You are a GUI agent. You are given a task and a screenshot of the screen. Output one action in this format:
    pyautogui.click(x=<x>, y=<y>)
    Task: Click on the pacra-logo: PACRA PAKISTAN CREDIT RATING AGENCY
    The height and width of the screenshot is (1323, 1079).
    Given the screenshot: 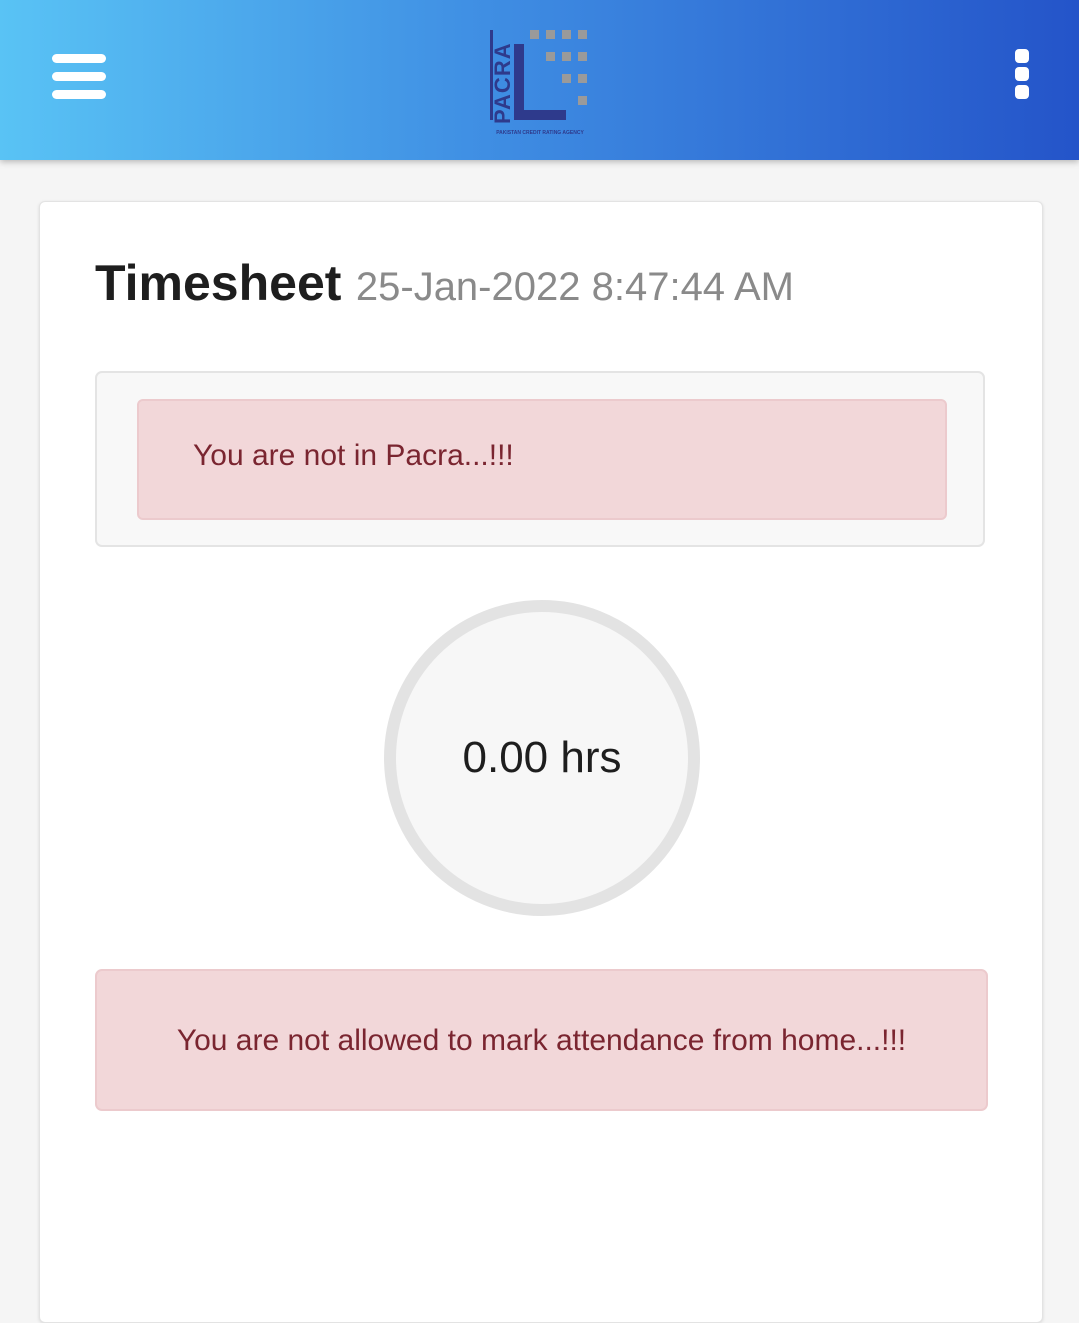 What is the action you would take?
    pyautogui.click(x=538, y=83)
    